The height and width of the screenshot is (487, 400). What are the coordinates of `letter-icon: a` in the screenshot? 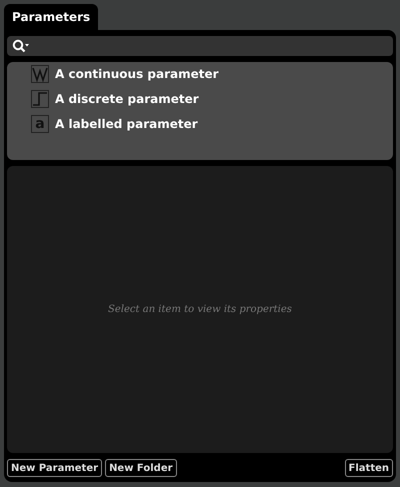 It's located at (40, 124).